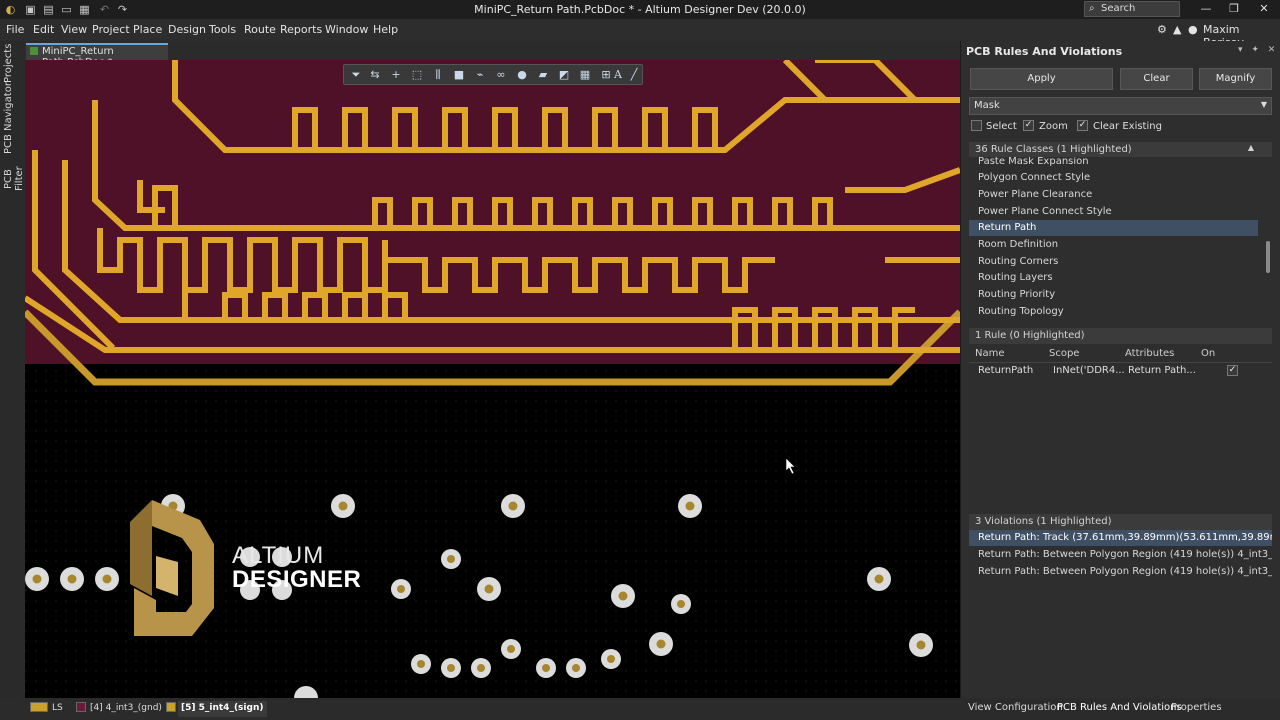  I want to click on logo-text-designer: DESIGNER, so click(297, 579).